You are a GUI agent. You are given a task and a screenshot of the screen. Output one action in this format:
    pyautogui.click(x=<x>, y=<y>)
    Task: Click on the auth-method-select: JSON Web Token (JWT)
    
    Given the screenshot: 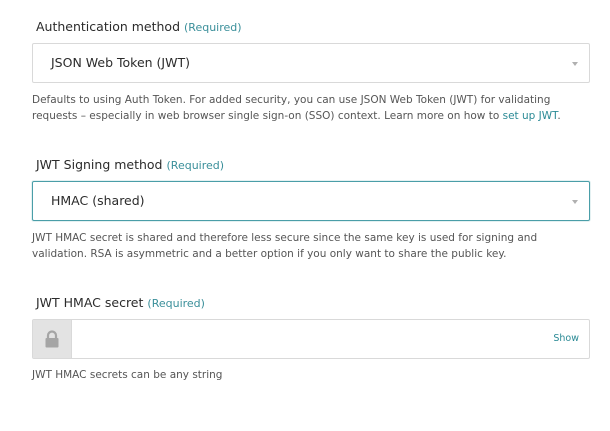 What is the action you would take?
    pyautogui.click(x=311, y=63)
    